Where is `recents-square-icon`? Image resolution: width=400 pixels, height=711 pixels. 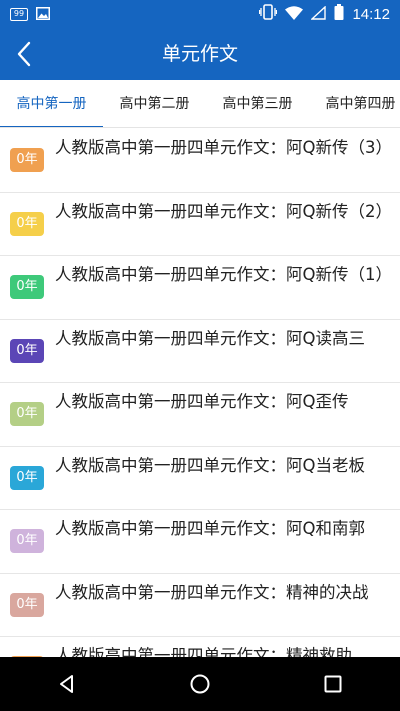 recents-square-icon is located at coordinates (333, 684).